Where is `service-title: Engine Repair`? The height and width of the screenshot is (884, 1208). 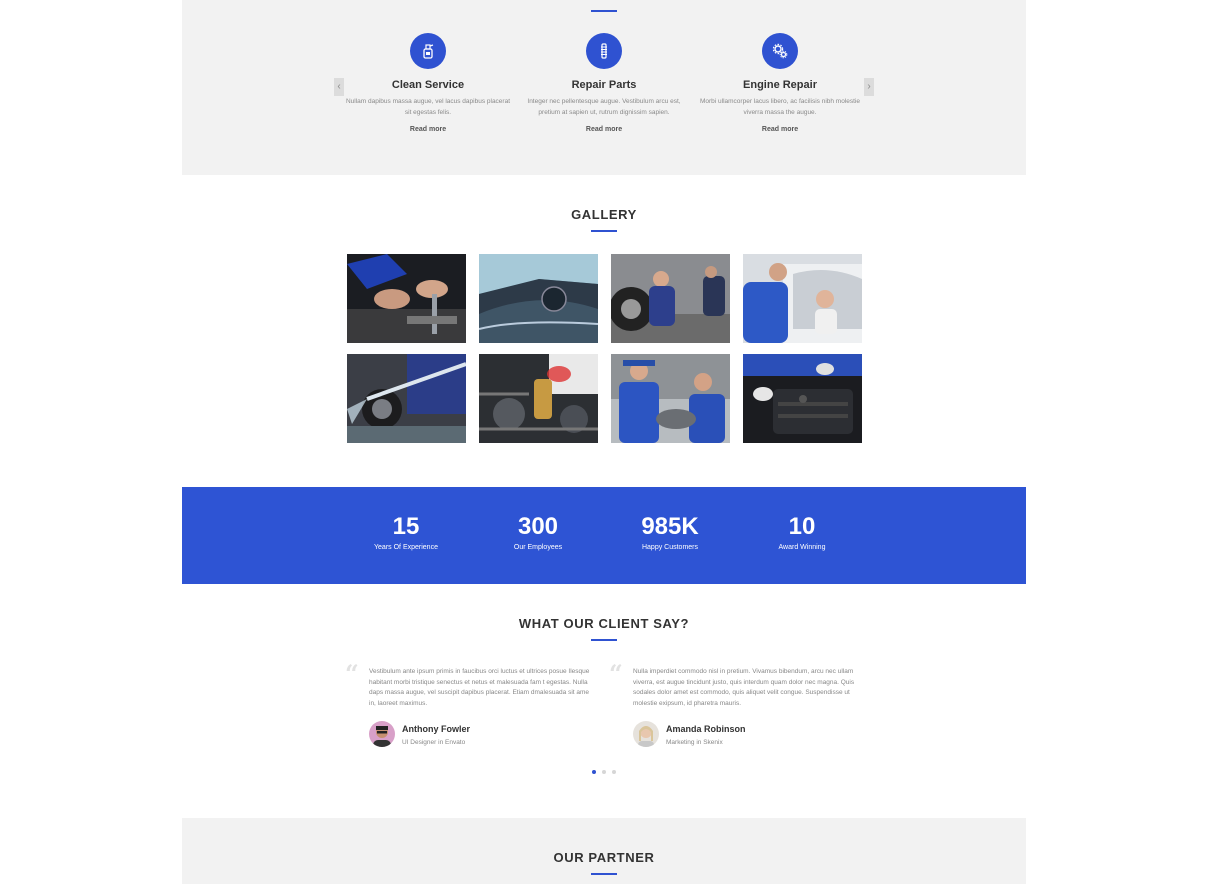 service-title: Engine Repair is located at coordinates (780, 85).